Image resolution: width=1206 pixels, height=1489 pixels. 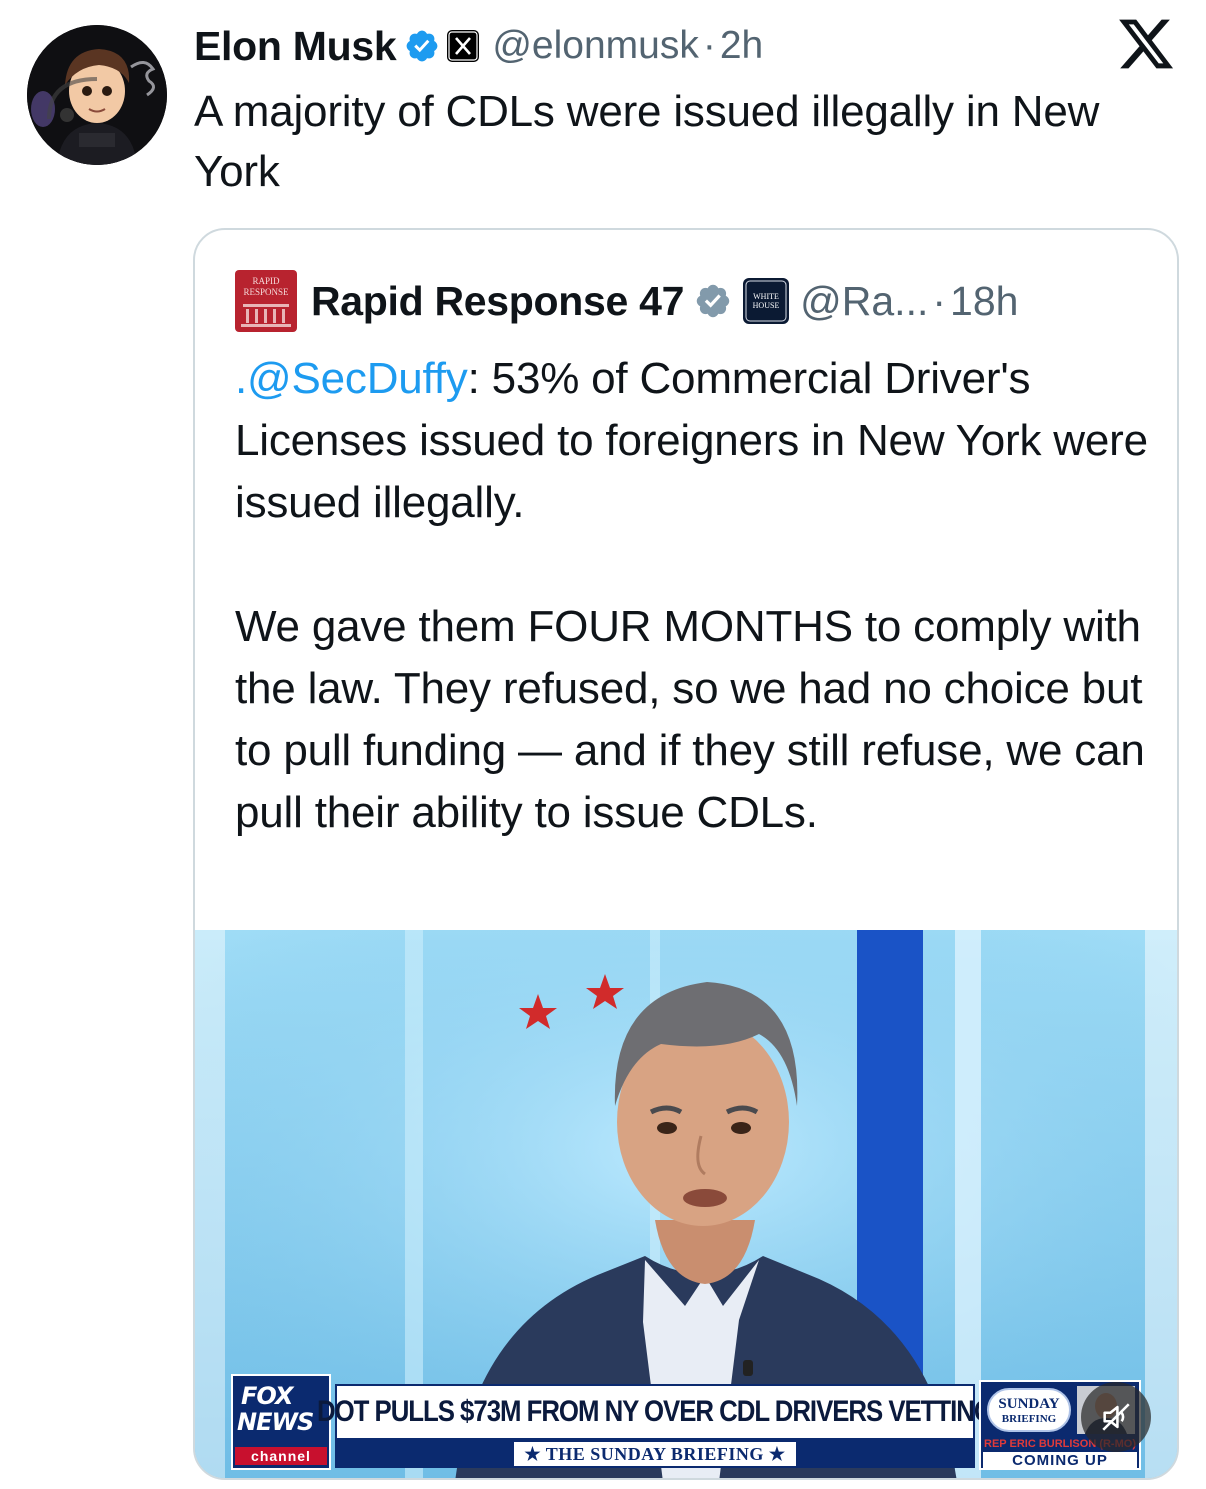 I want to click on author-avatar, so click(x=97, y=95).